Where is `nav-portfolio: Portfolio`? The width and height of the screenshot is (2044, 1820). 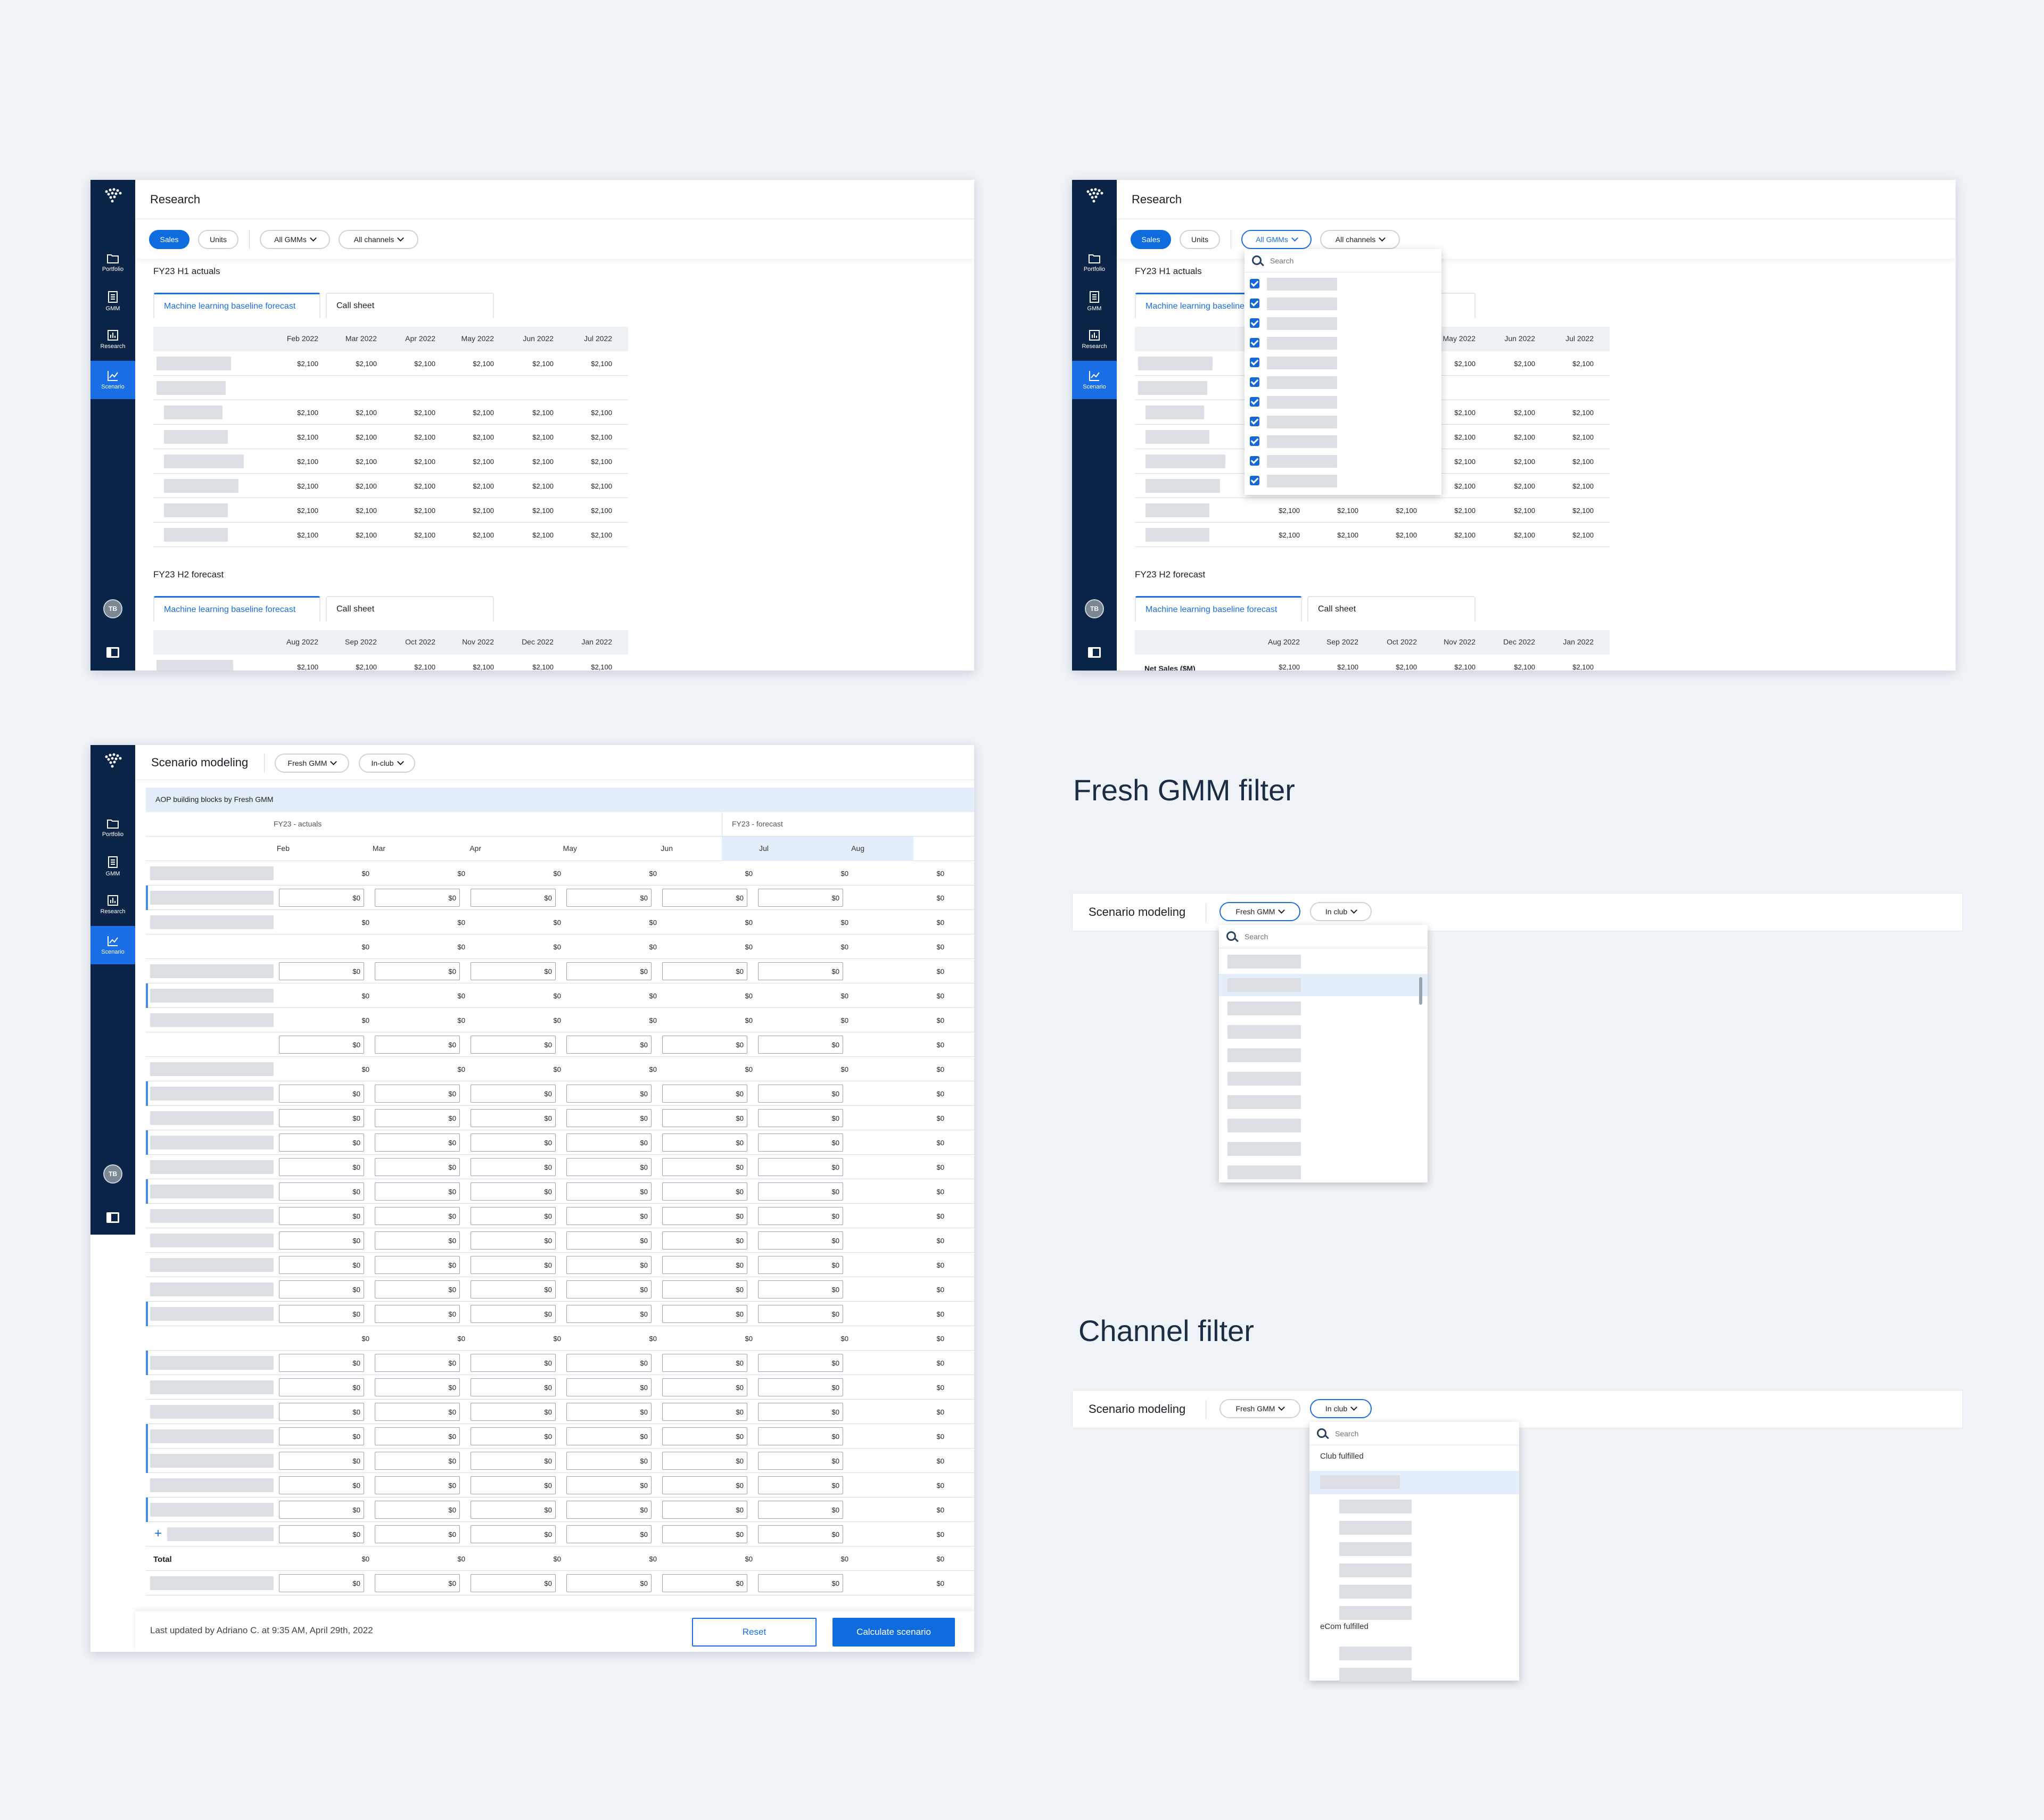
nav-portfolio: Portfolio is located at coordinates (1094, 263).